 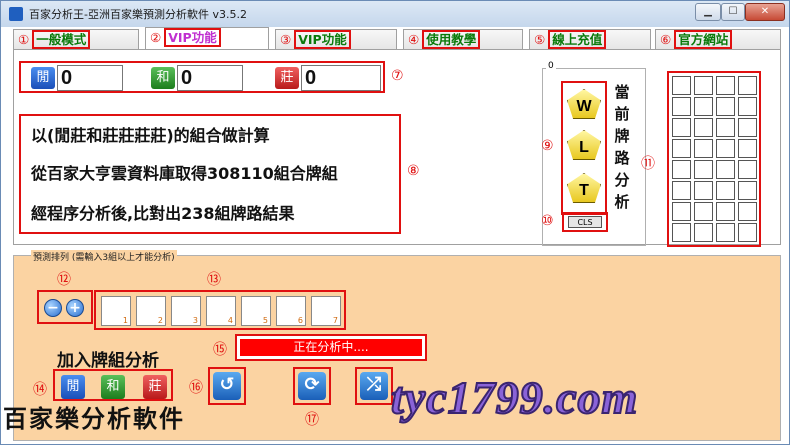 I want to click on add-tie-button: 和, so click(x=113, y=387).